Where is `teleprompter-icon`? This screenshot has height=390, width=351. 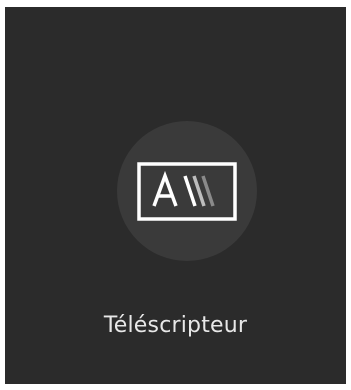
teleprompter-icon is located at coordinates (187, 191).